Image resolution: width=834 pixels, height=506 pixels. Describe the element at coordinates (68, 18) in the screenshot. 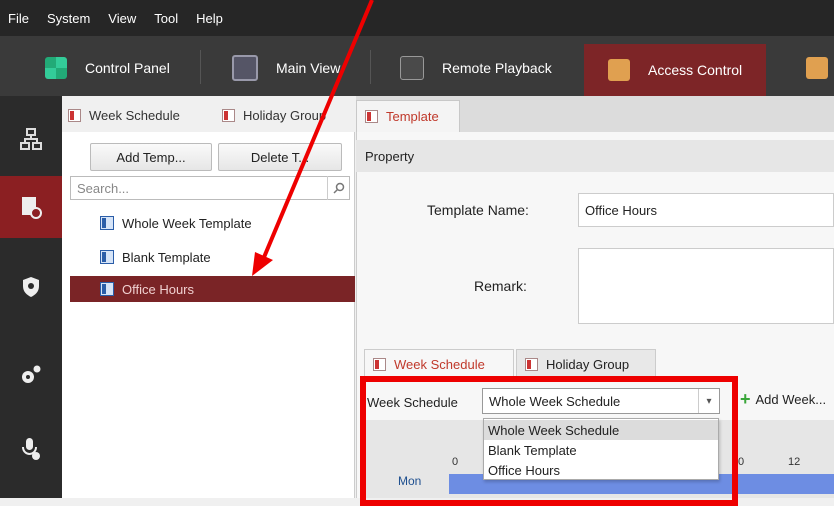

I see `menu-system: System` at that location.